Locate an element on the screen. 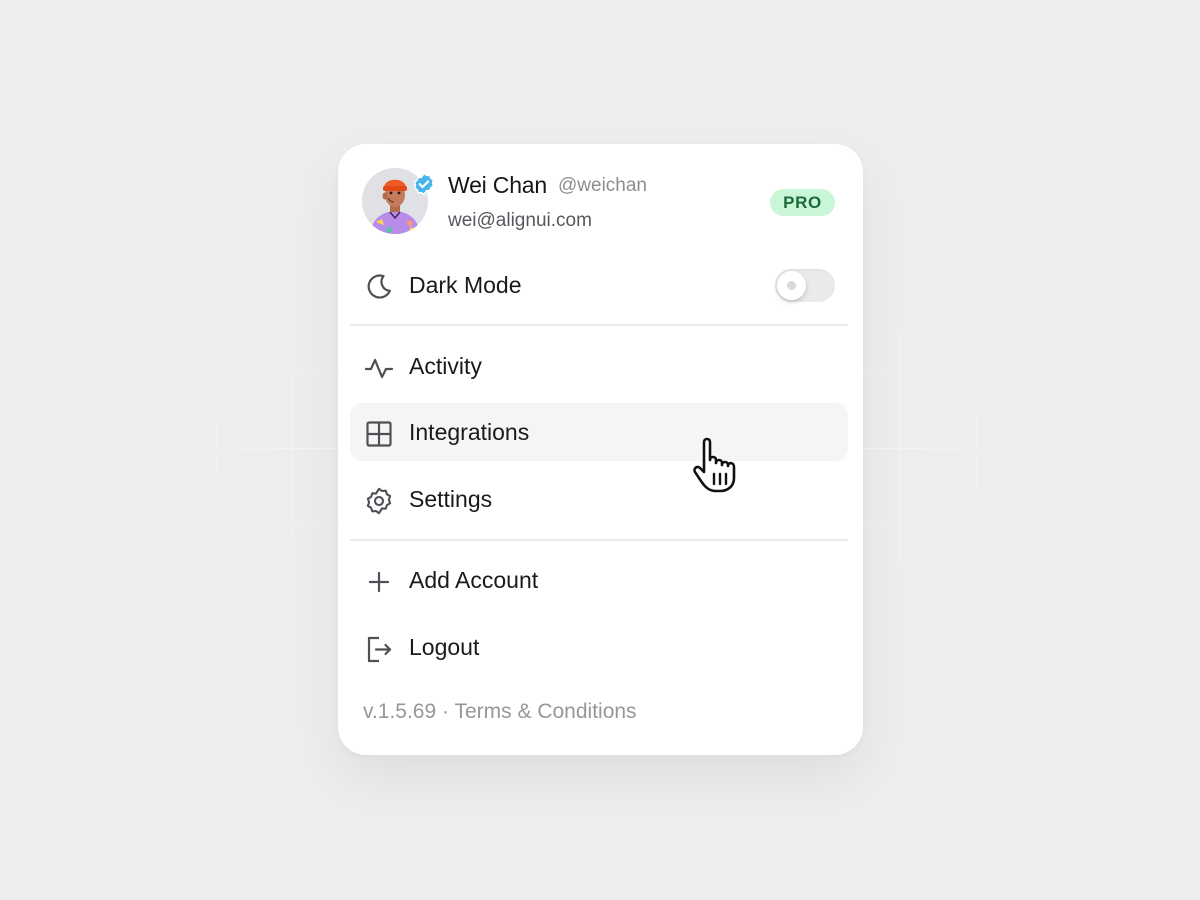 This screenshot has height=900, width=1200. user-name: Wei Chan is located at coordinates (497, 185).